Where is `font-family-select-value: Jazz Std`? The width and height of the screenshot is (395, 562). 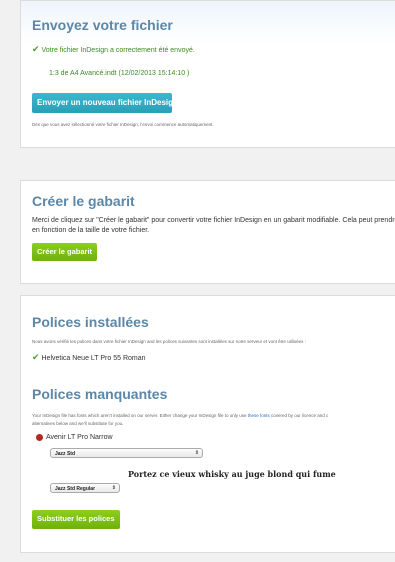
font-family-select-value: Jazz Std is located at coordinates (65, 454).